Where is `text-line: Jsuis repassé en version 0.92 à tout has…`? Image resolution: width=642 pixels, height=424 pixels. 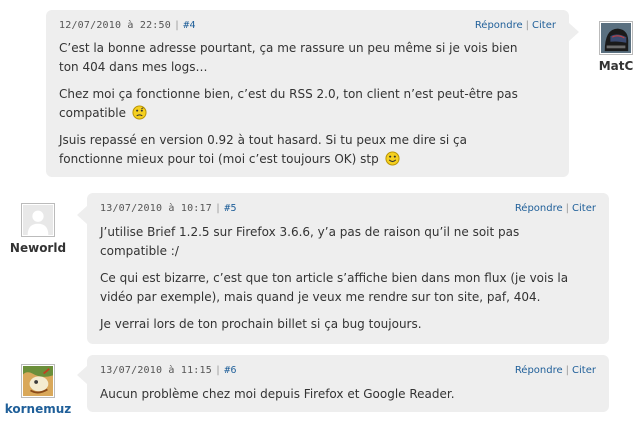 text-line: Jsuis repassé en version 0.92 à tout has… is located at coordinates (263, 140).